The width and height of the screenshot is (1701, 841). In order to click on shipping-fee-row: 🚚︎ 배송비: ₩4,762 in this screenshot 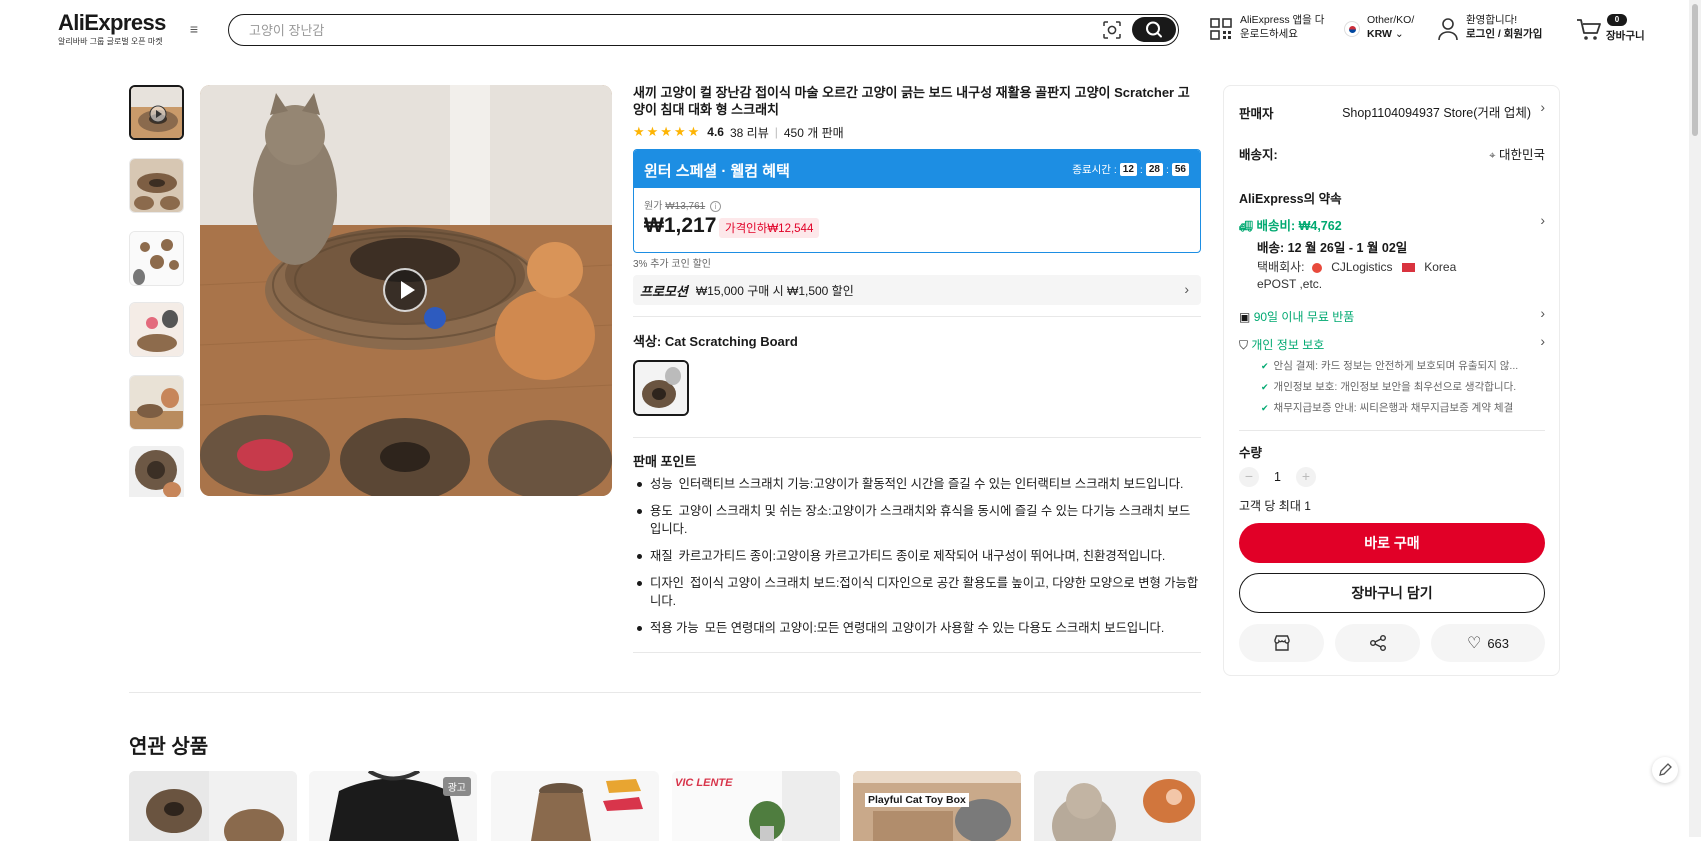, I will do `click(1290, 224)`.